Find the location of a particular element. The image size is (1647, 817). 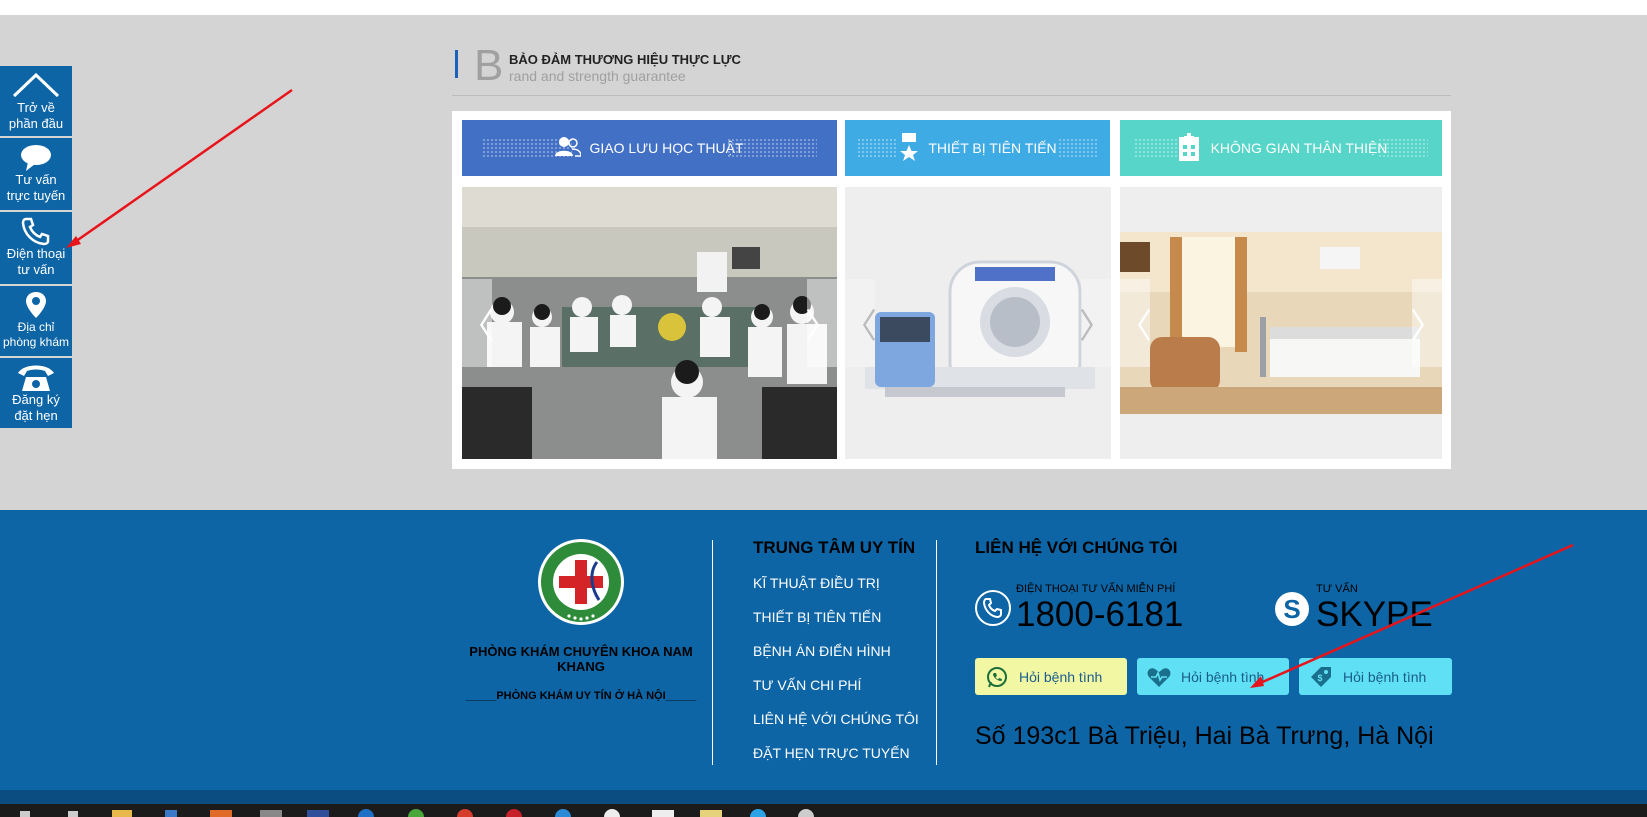

footer-link: KĨ THUẬT ĐIỀU TRỊ is located at coordinates (836, 591).